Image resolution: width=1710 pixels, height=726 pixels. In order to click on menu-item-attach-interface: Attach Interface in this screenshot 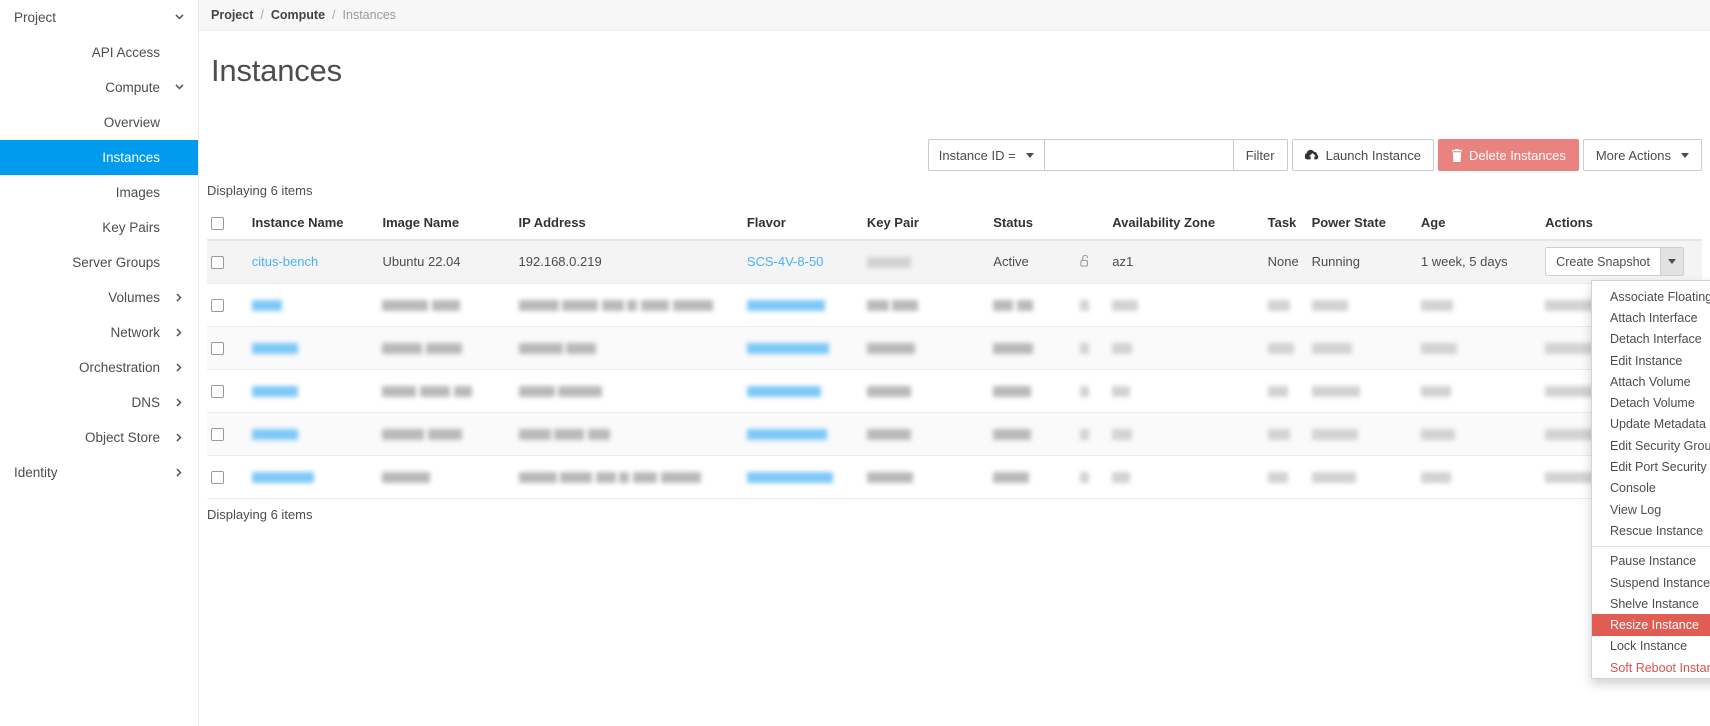, I will do `click(1651, 317)`.